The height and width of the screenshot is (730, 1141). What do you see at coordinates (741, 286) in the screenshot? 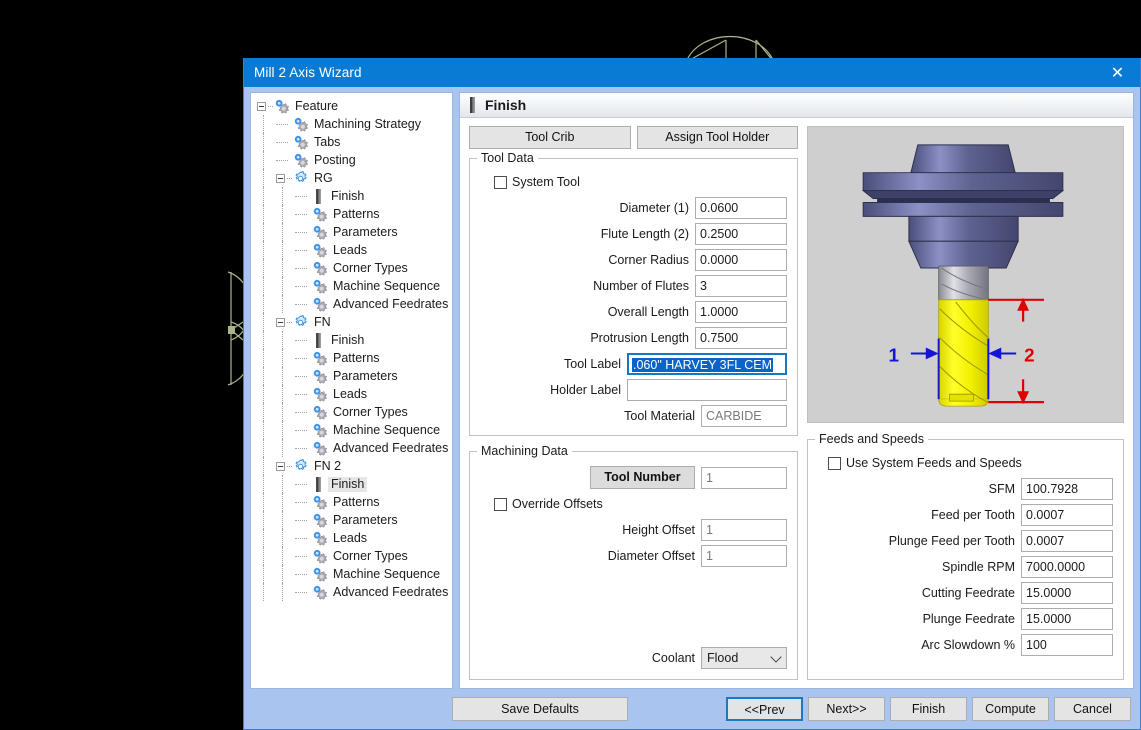
I see `tool-field-input: 3` at bounding box center [741, 286].